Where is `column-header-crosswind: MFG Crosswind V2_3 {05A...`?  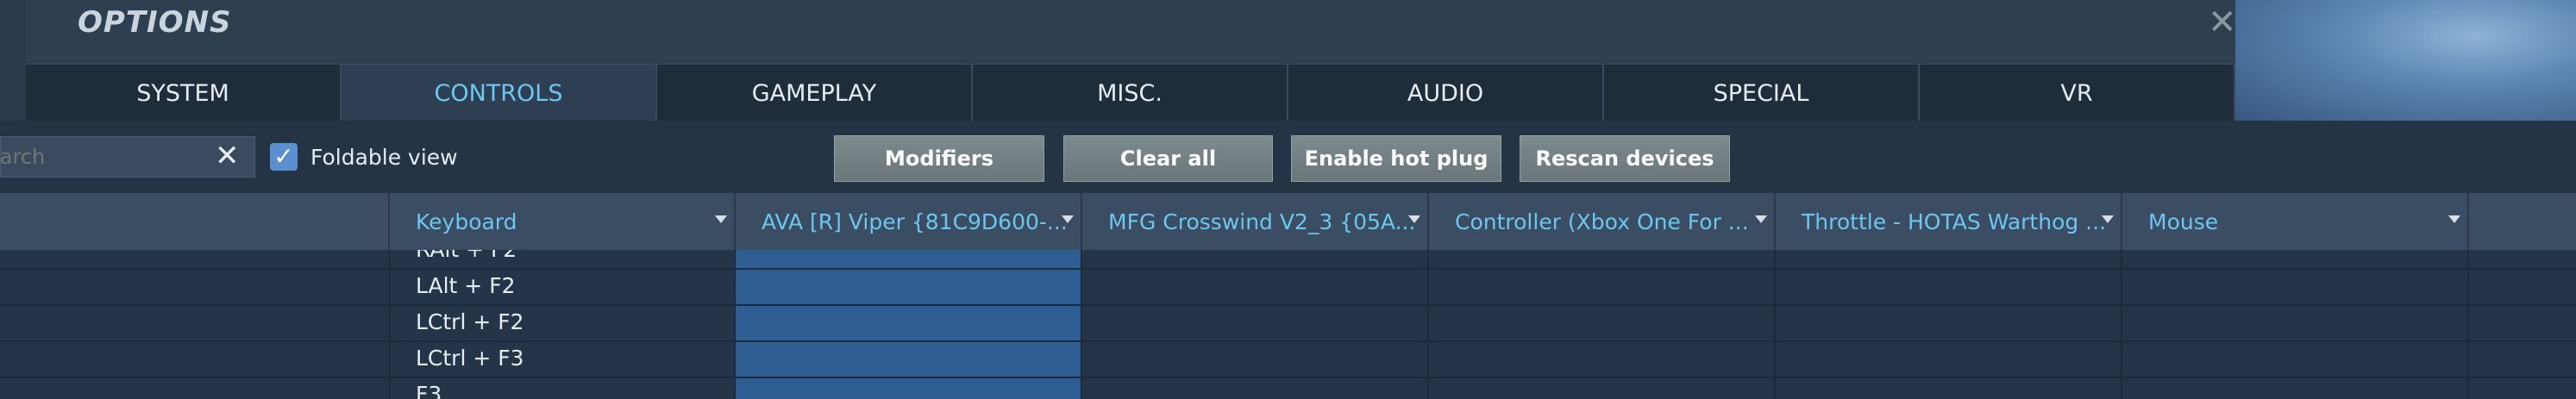 column-header-crosswind: MFG Crosswind V2_3 {05A... is located at coordinates (1255, 221).